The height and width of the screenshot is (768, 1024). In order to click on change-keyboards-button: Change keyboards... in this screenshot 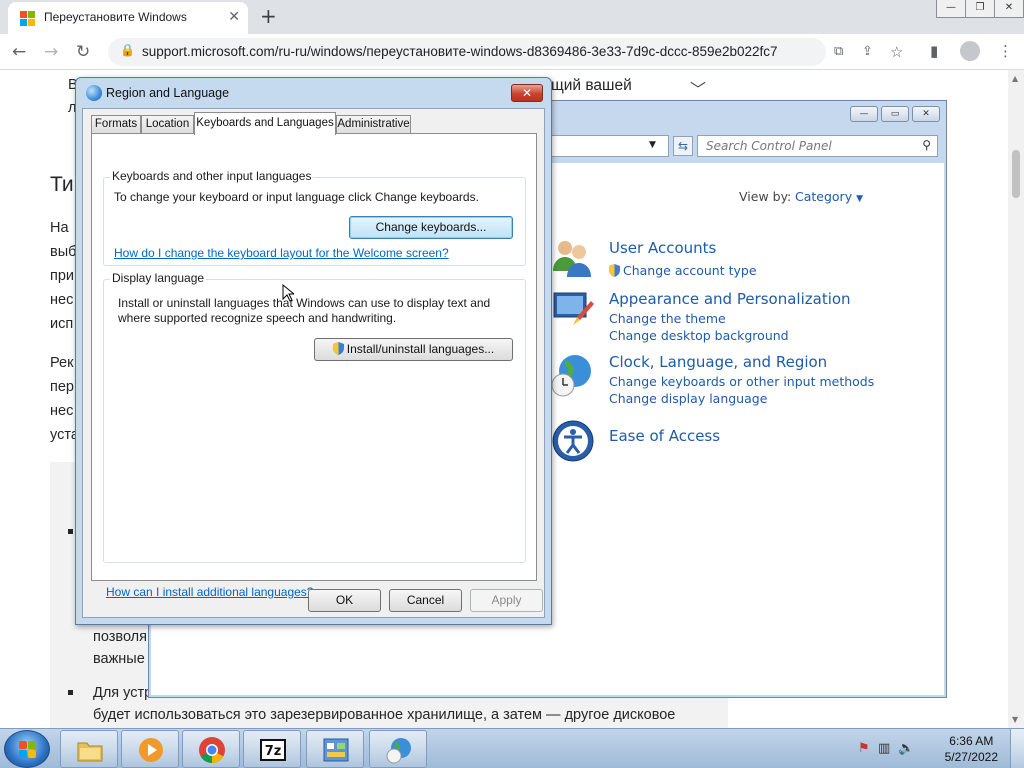, I will do `click(431, 227)`.